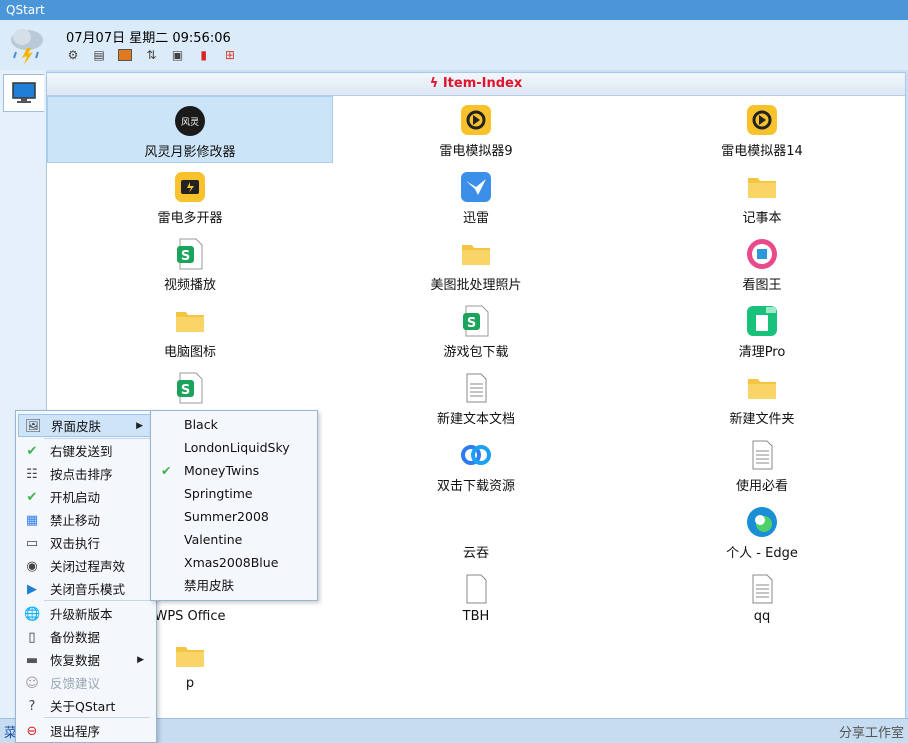  Describe the element at coordinates (476, 285) in the screenshot. I see `grid-item-label: 美图批处理照片` at that location.